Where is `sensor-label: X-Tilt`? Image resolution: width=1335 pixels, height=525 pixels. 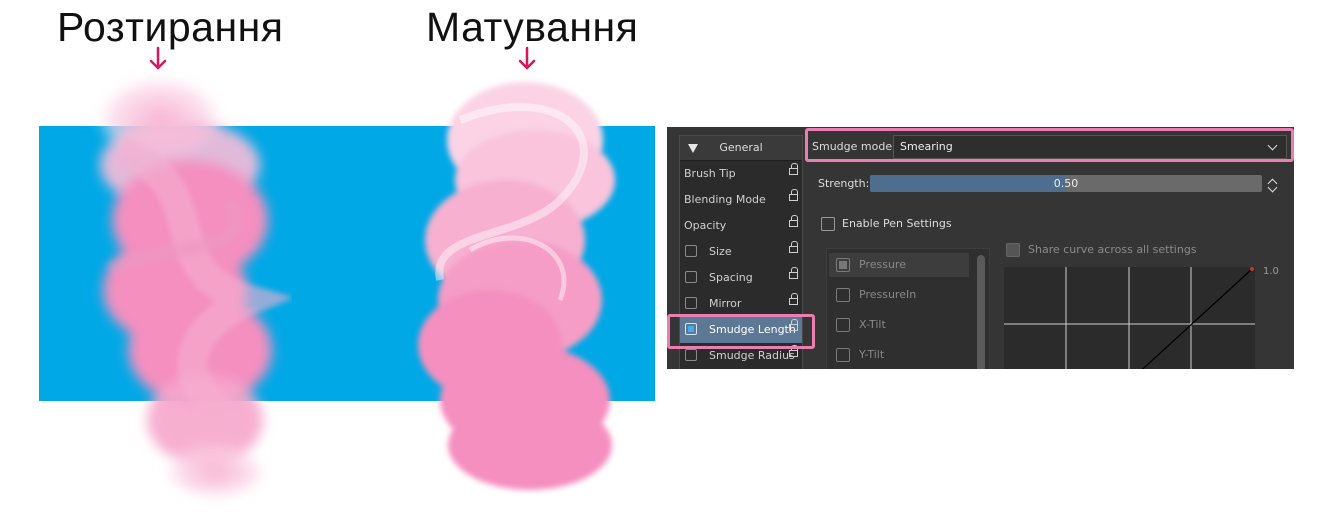 sensor-label: X-Tilt is located at coordinates (872, 324).